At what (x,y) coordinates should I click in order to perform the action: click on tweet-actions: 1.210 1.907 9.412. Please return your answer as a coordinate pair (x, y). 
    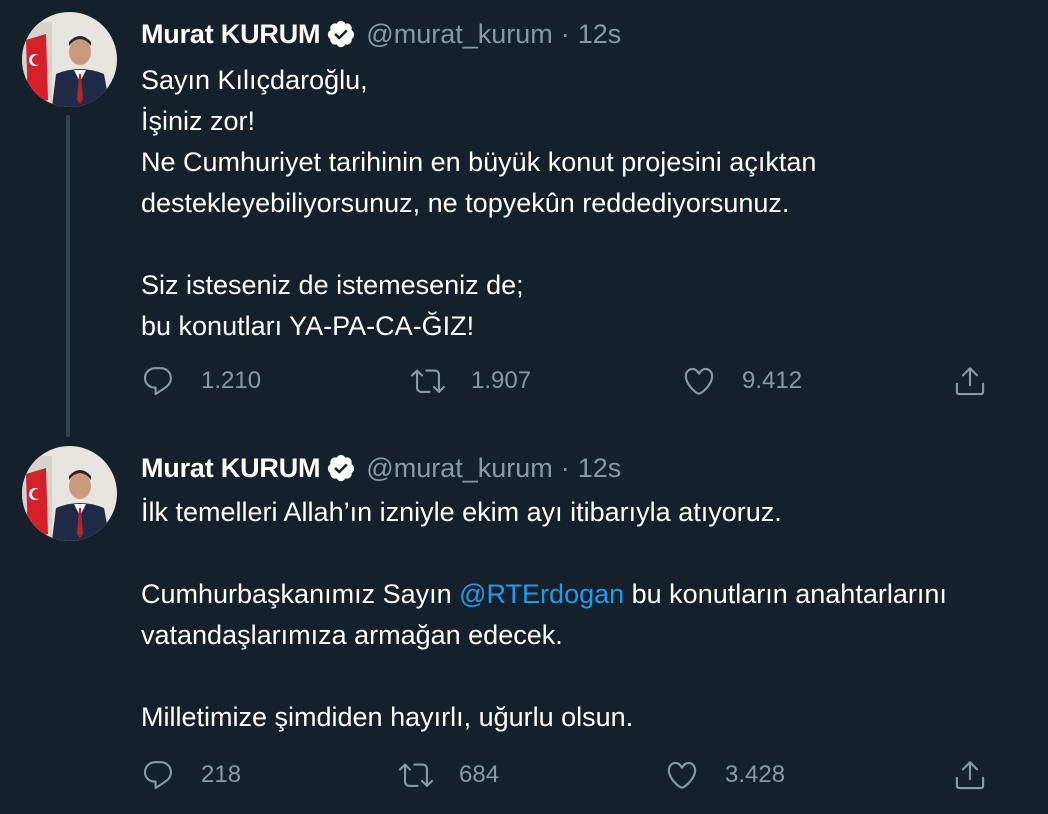
    Looking at the image, I should click on (571, 381).